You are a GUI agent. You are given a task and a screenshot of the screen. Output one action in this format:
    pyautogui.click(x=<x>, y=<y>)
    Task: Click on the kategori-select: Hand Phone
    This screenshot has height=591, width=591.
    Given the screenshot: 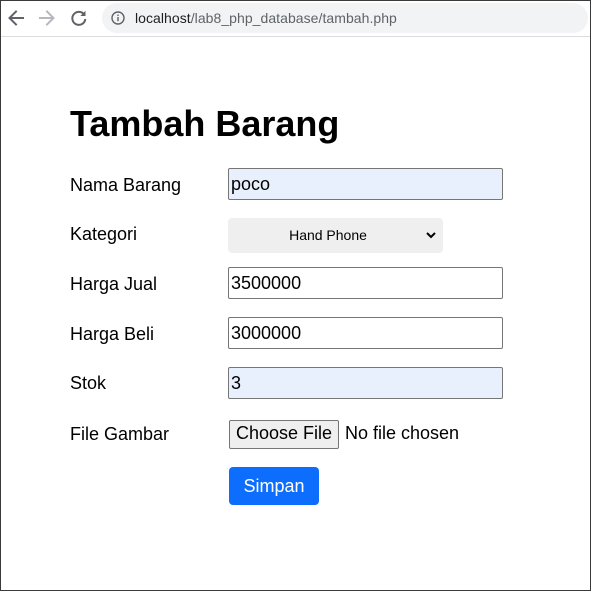 What is the action you would take?
    pyautogui.click(x=335, y=235)
    